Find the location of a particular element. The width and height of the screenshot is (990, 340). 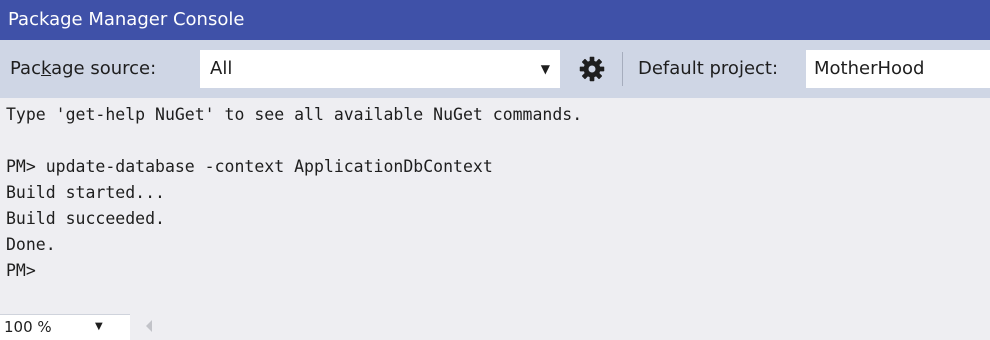

default-project-label-part: Default pro is located at coordinates (688, 68).